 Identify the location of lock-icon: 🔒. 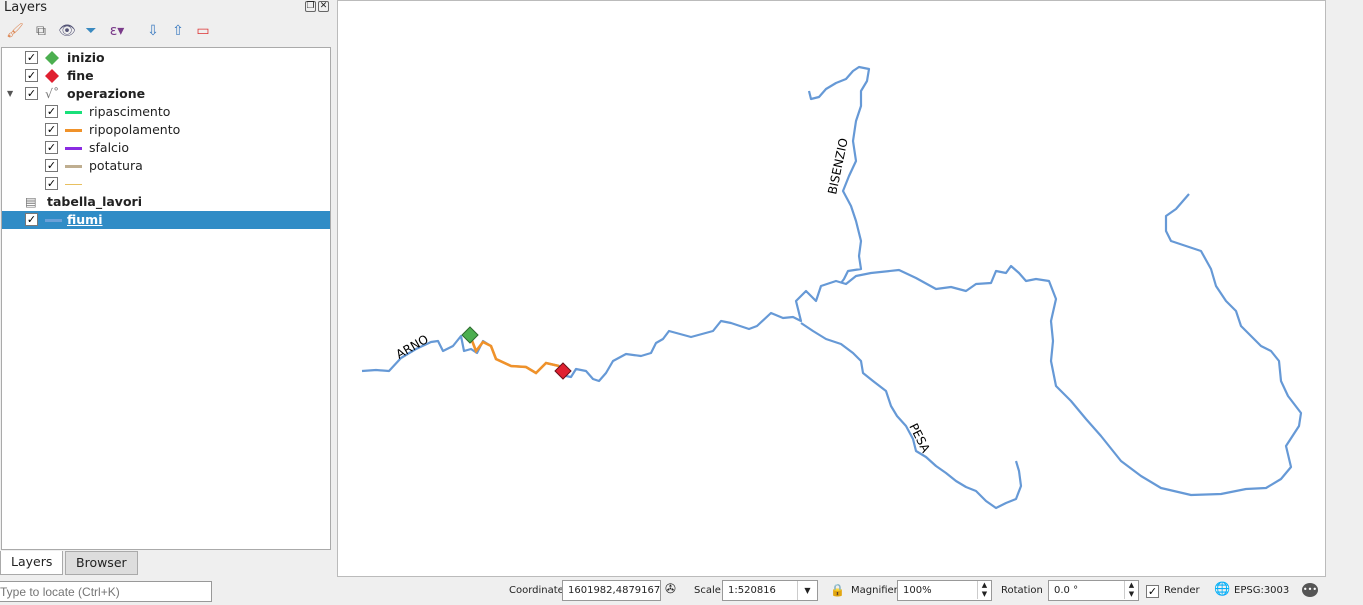
(837, 590).